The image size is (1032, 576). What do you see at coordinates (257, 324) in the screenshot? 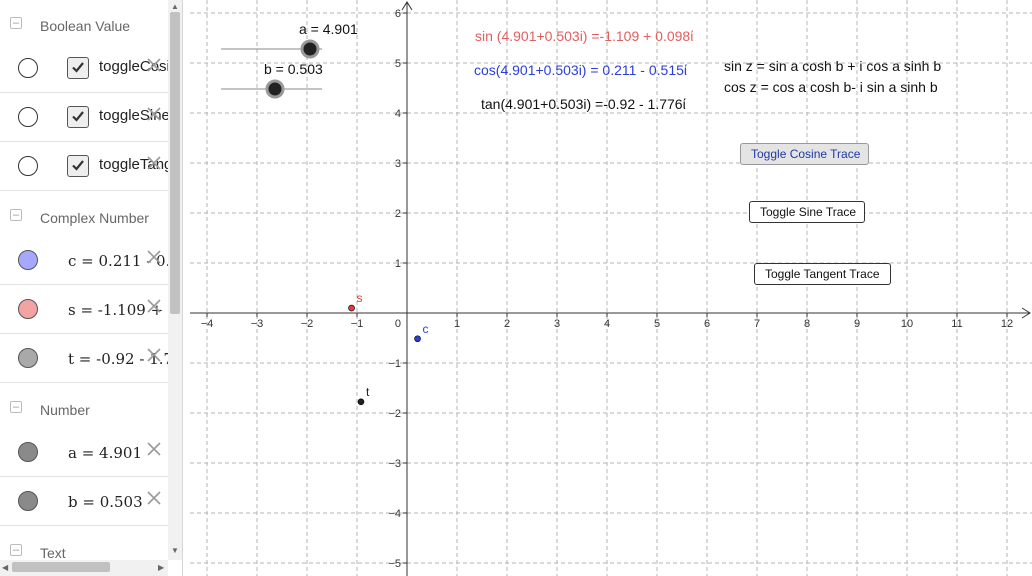
I see `x-tick-label: −3` at bounding box center [257, 324].